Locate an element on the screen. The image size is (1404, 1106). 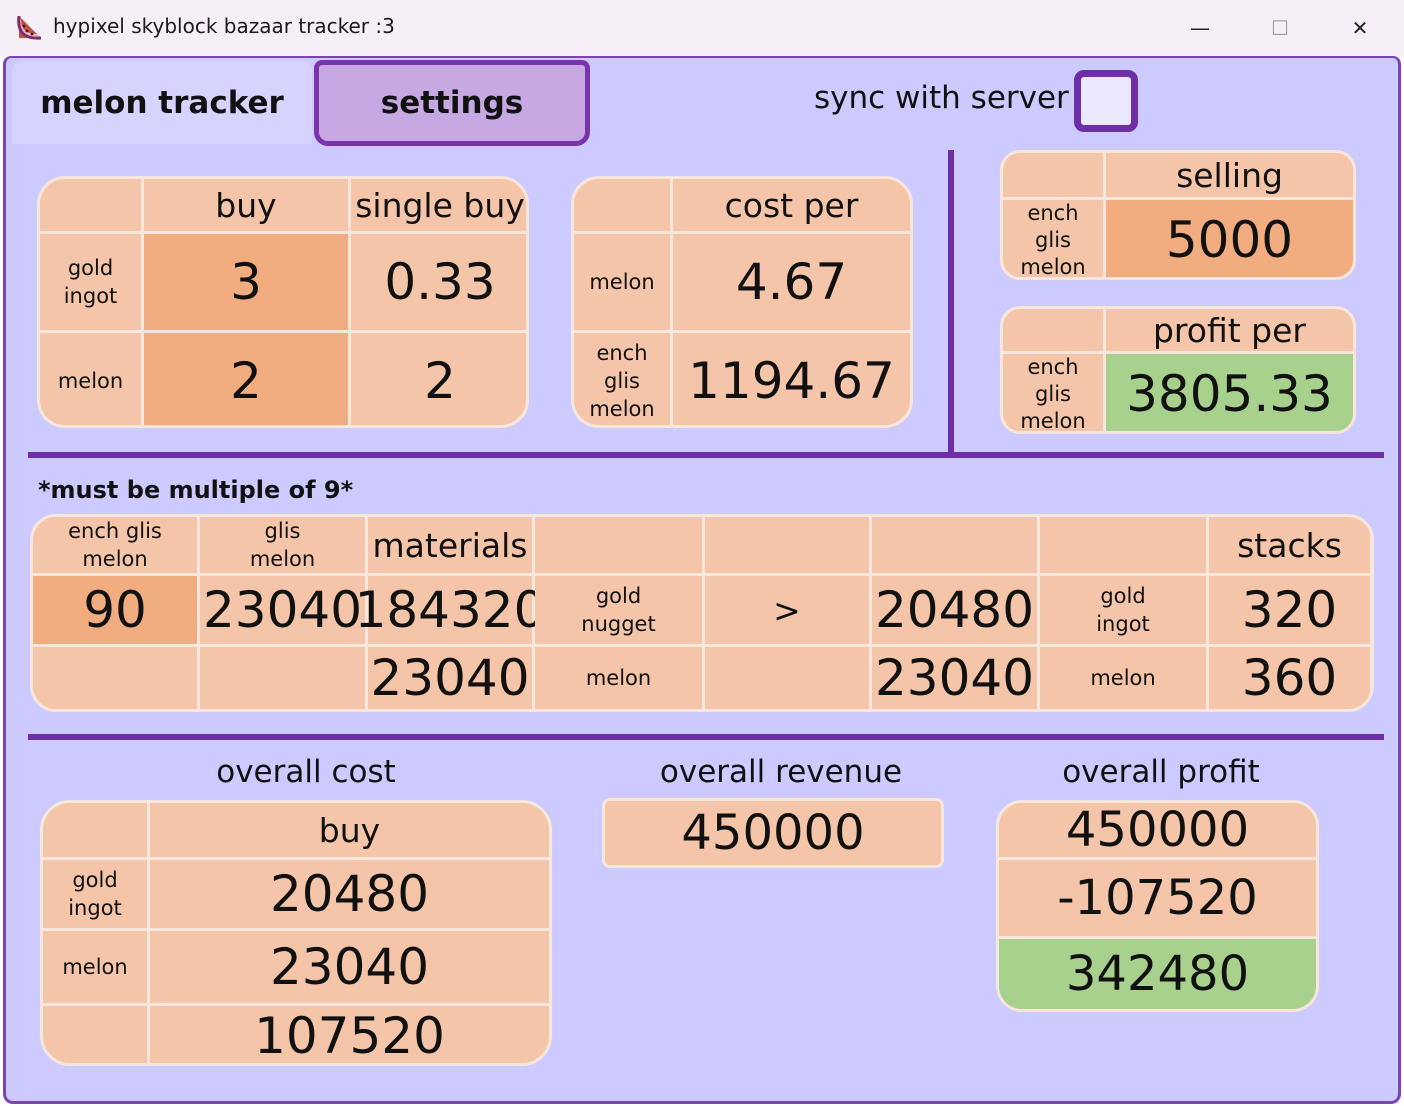
tab-melon-tracker: melon tracker is located at coordinates (162, 103).